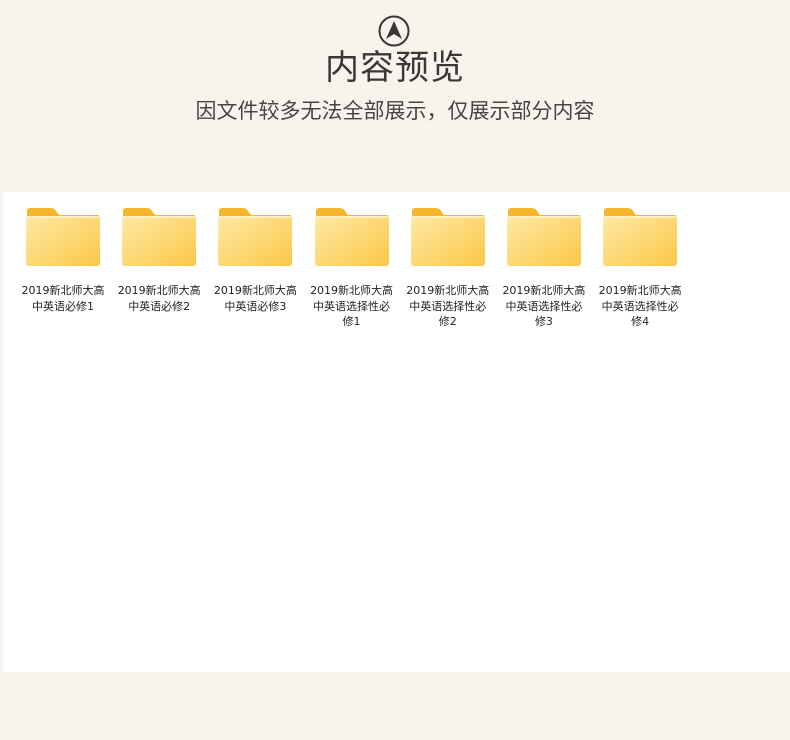  I want to click on up-arrow-circle-icon, so click(394, 31).